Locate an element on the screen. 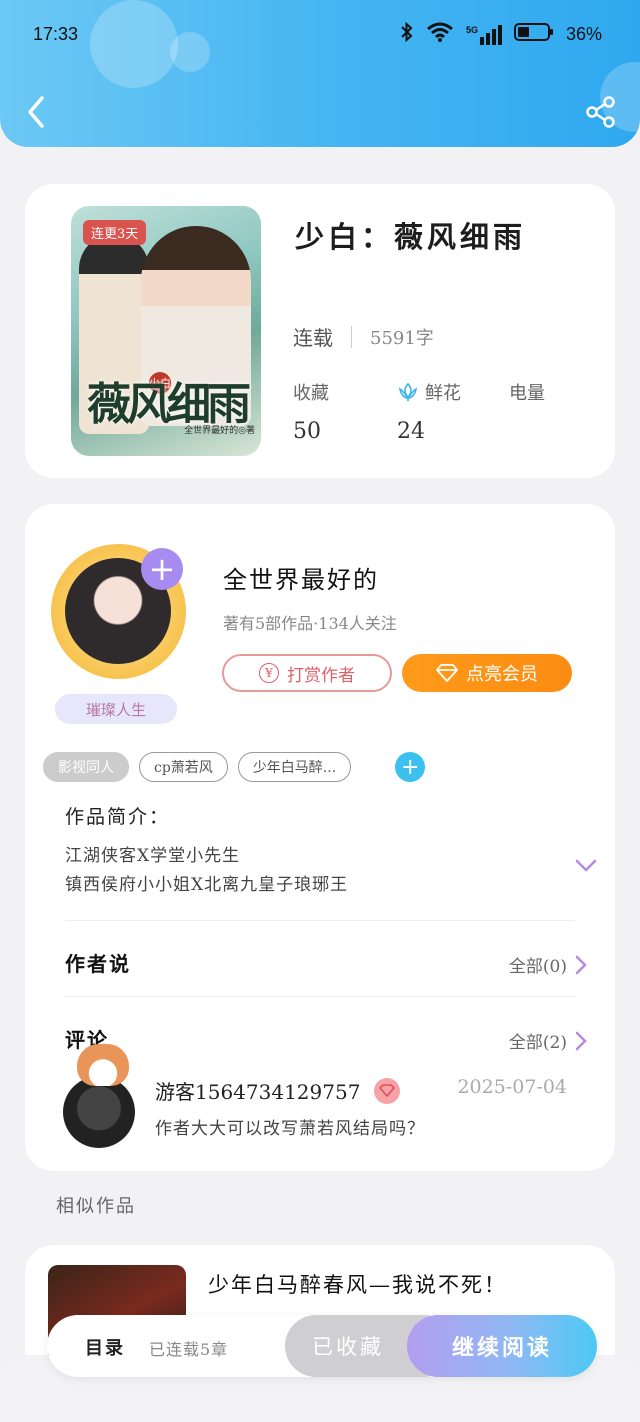  chevron-left-icon is located at coordinates (36, 112).